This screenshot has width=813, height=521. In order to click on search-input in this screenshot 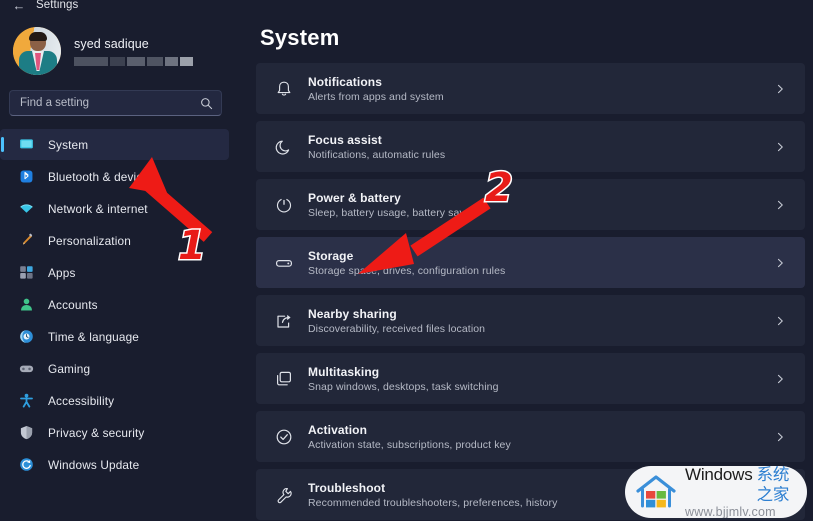, I will do `click(110, 103)`.